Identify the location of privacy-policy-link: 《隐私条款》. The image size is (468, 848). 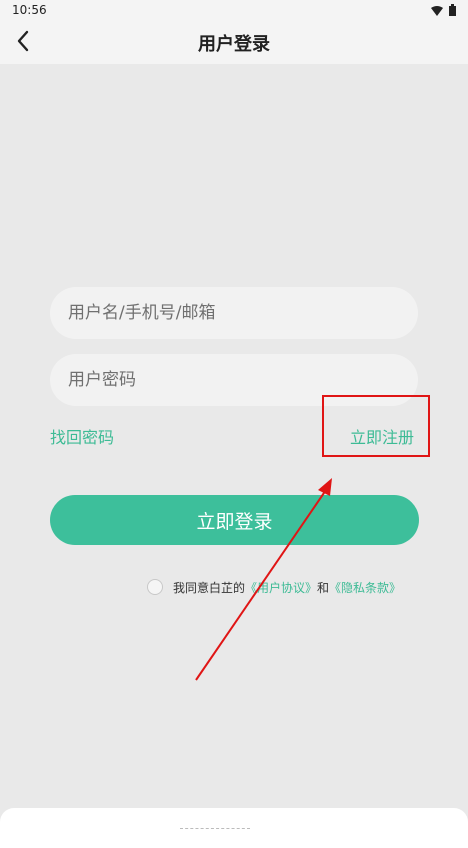
(365, 587).